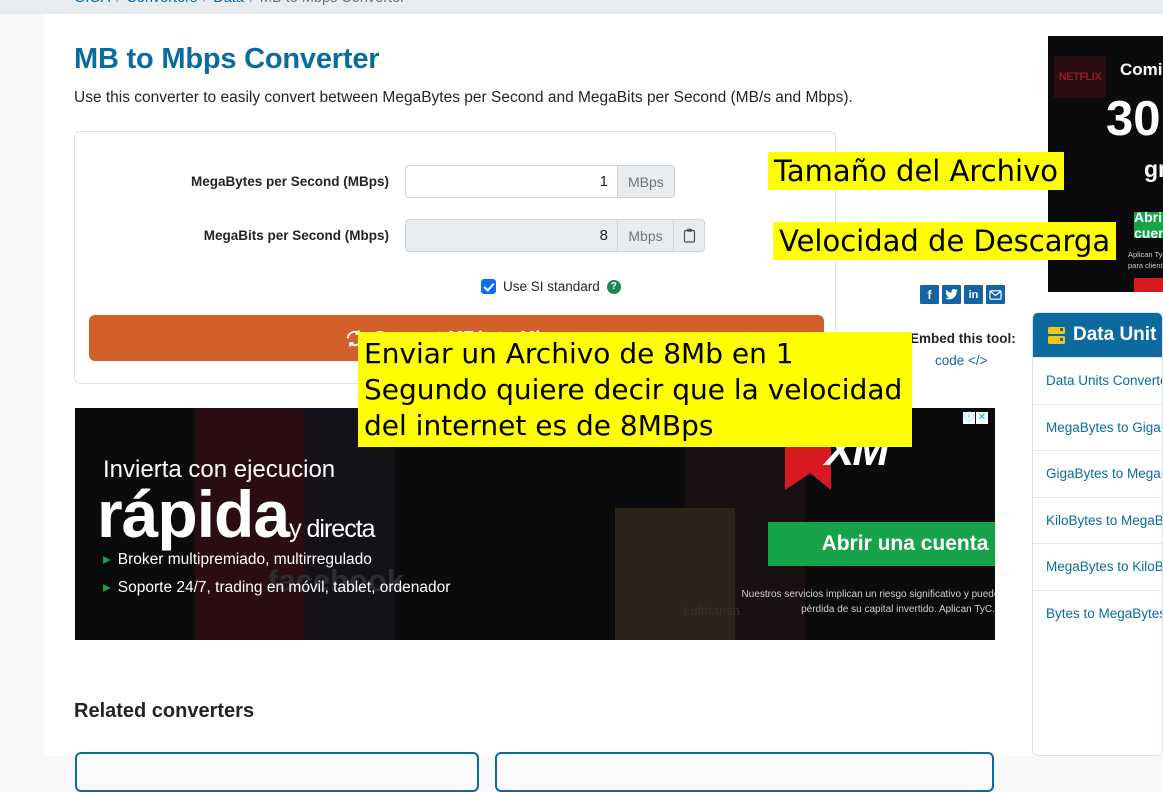 The height and width of the screenshot is (792, 1163). Describe the element at coordinates (1080, 77) in the screenshot. I see `ad-brand-tile: NETFLIX` at that location.